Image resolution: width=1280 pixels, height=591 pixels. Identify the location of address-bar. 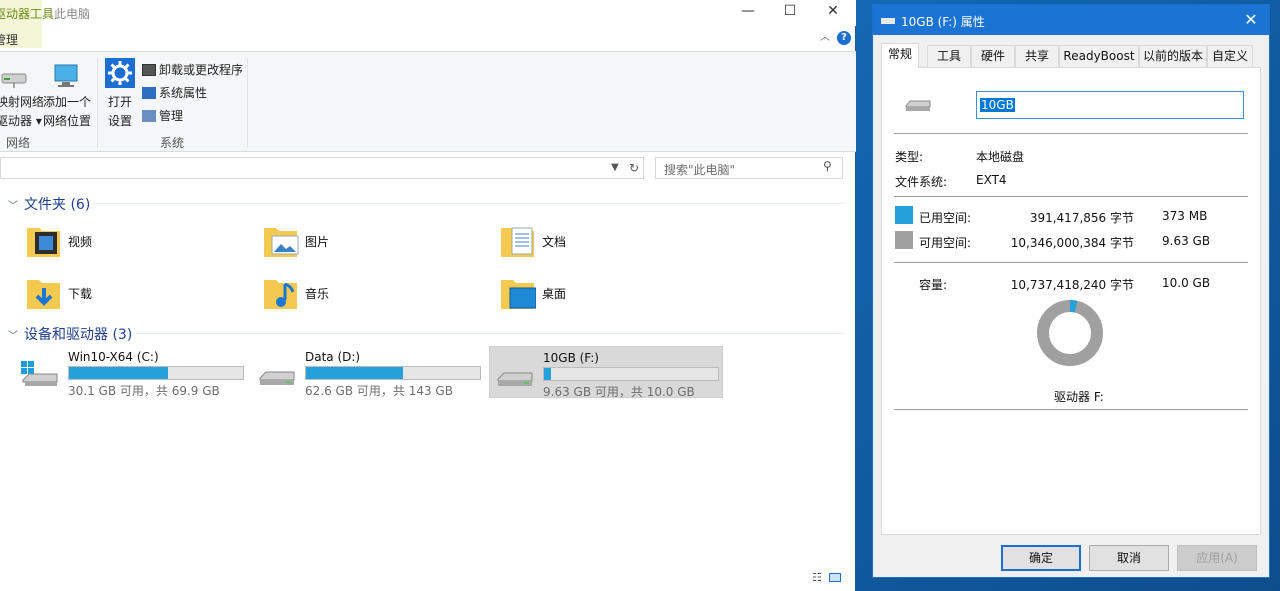
(322, 168).